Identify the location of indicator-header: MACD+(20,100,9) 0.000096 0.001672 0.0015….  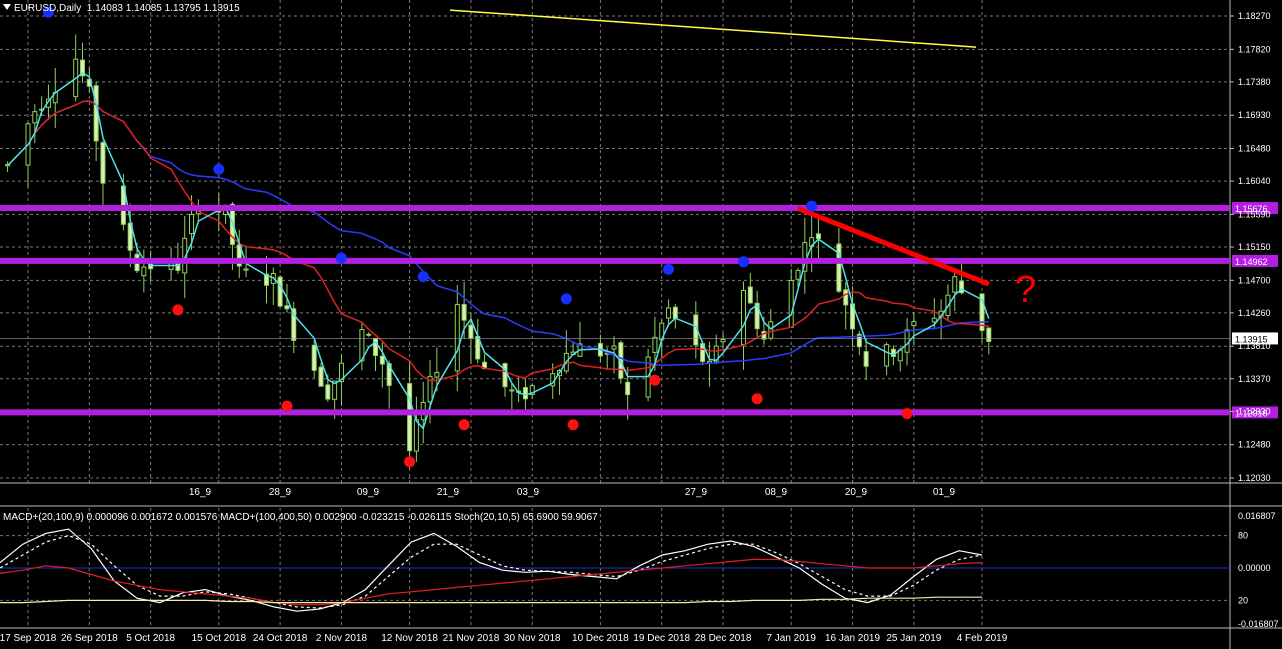
(300, 517).